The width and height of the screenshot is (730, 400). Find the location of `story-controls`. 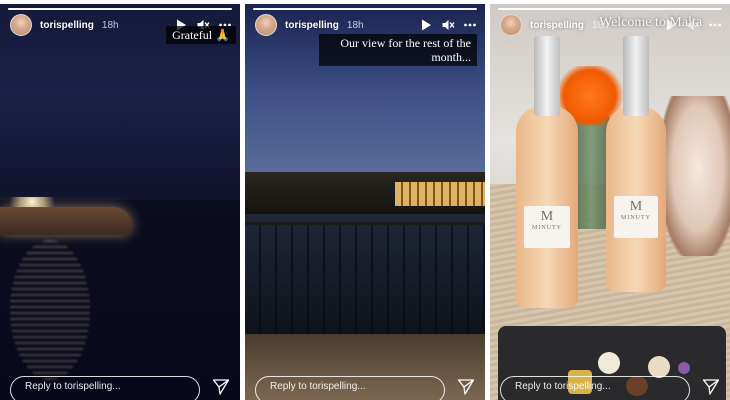

story-controls is located at coordinates (448, 25).